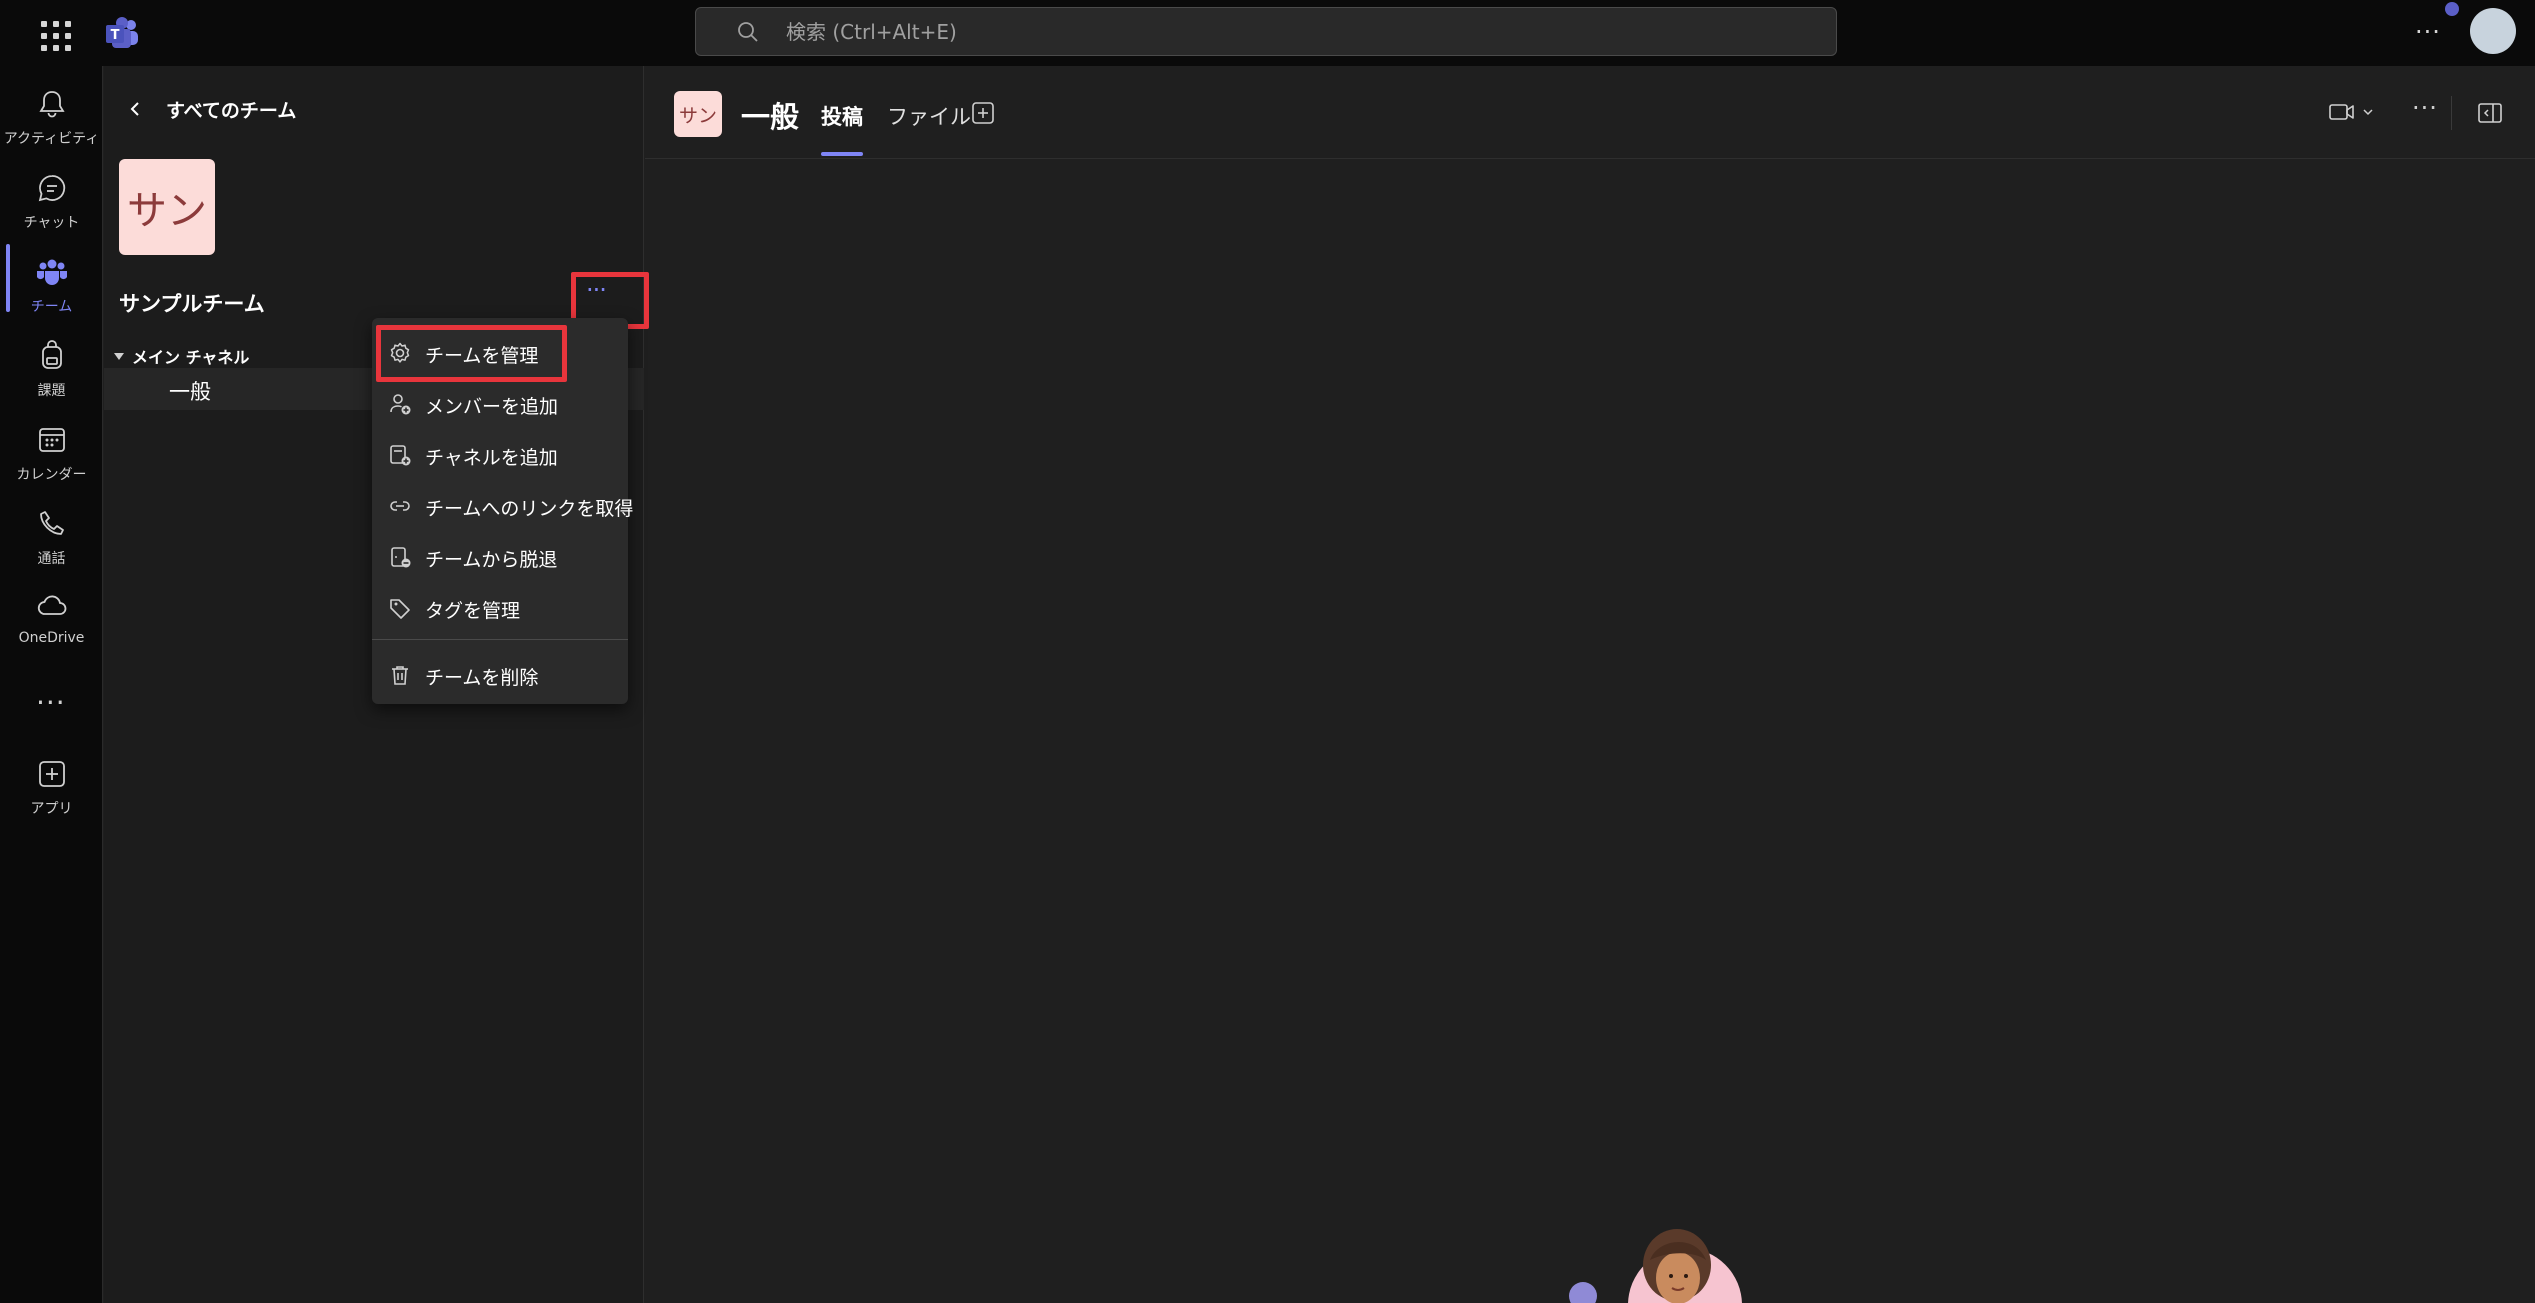 This screenshot has width=2535, height=1303. I want to click on tab-posts: 投稿, so click(842, 116).